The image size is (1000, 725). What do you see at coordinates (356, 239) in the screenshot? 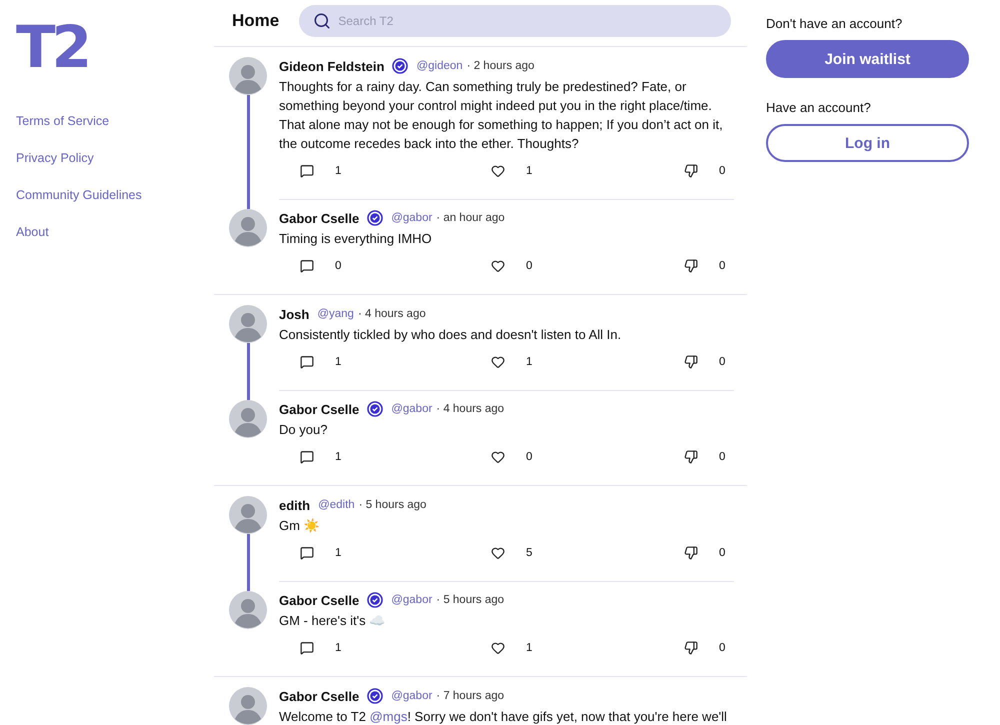
I see `post-text: Timing is everything IMHO` at bounding box center [356, 239].